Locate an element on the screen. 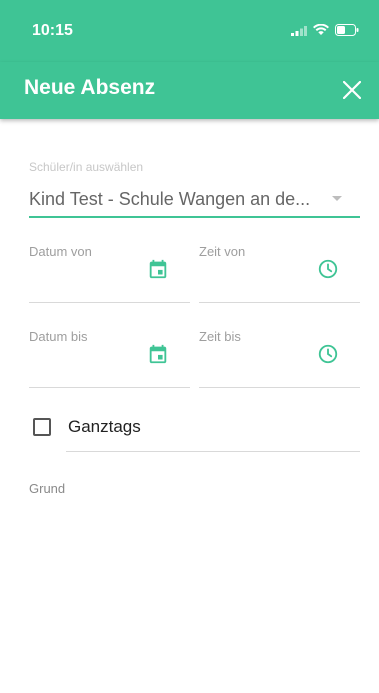 This screenshot has height=693, width=379. page-title: Neue Absenz is located at coordinates (90, 87).